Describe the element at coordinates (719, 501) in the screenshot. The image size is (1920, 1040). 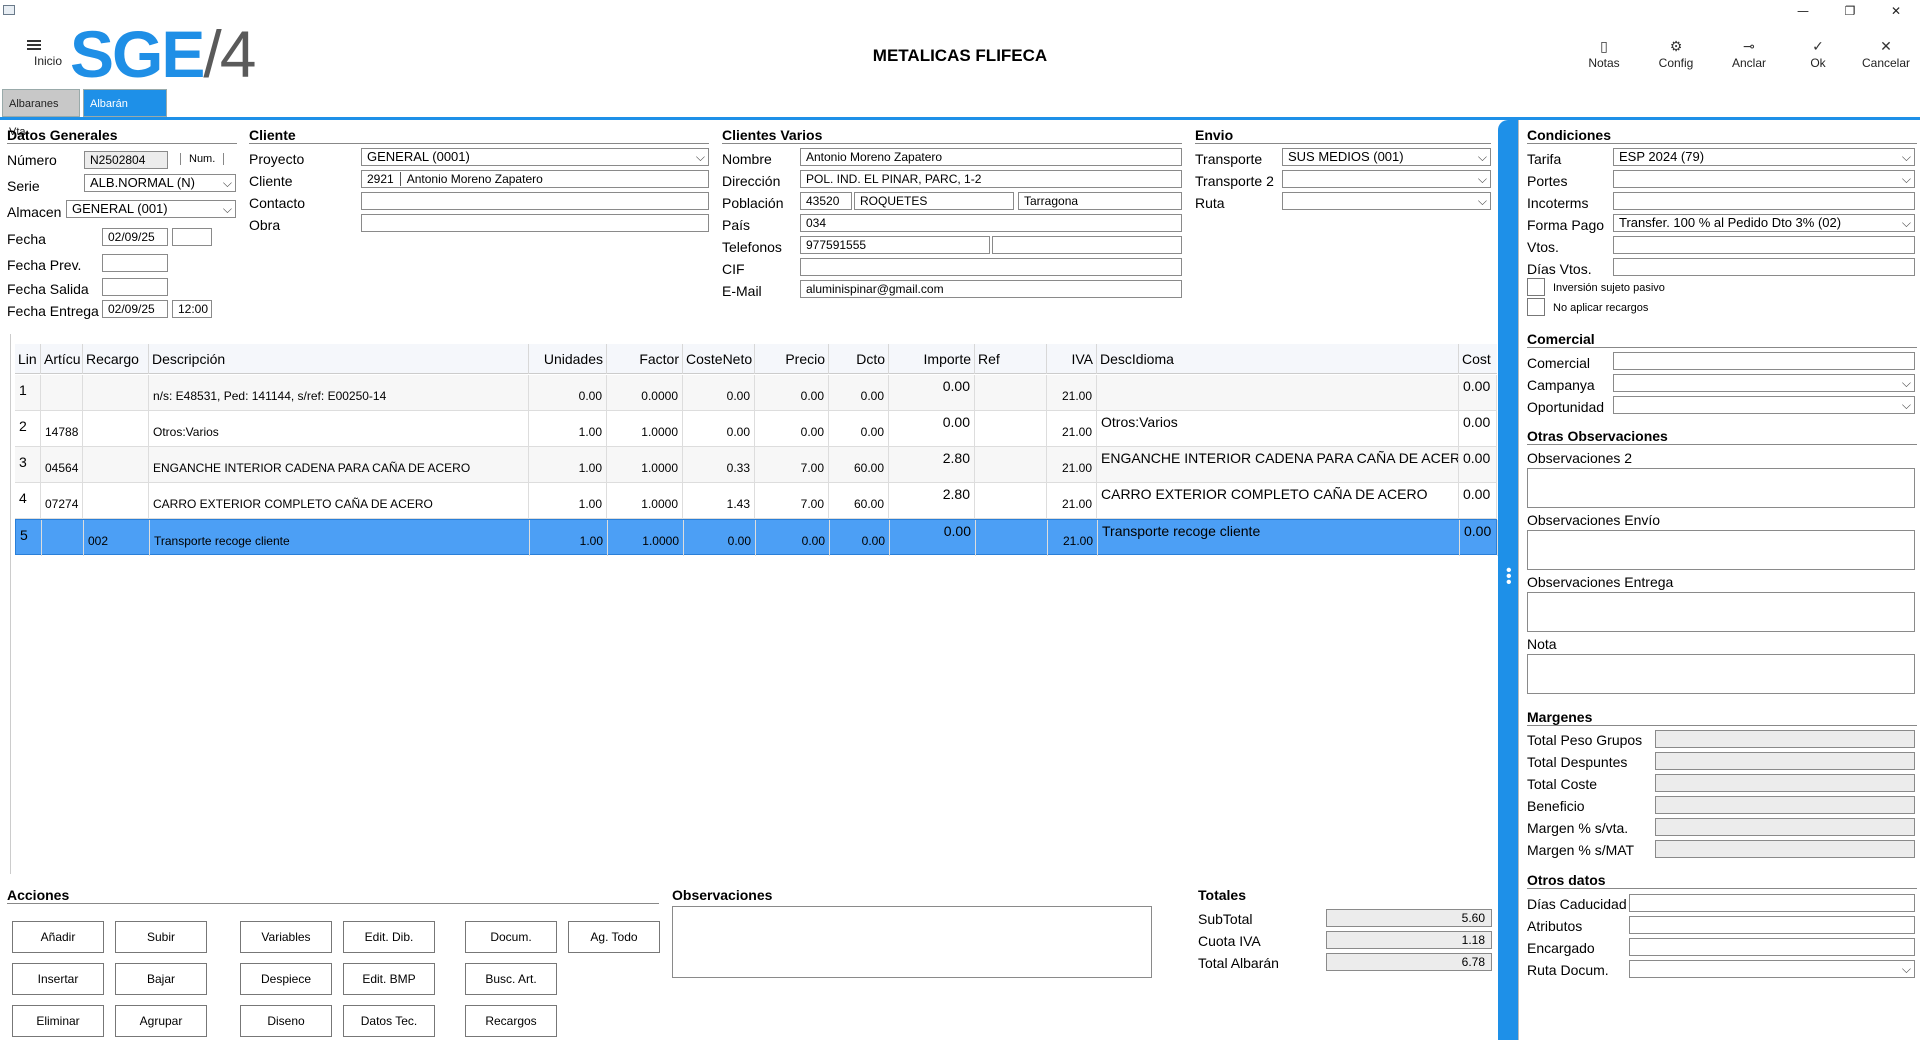
I see `cell-costeneto: 1.43` at that location.